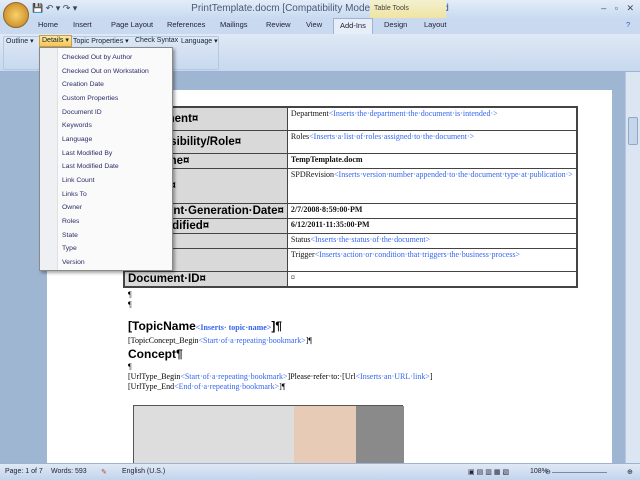 The image size is (640, 480). Describe the element at coordinates (104, 472) in the screenshot. I see `proofing-icon: ✎` at that location.